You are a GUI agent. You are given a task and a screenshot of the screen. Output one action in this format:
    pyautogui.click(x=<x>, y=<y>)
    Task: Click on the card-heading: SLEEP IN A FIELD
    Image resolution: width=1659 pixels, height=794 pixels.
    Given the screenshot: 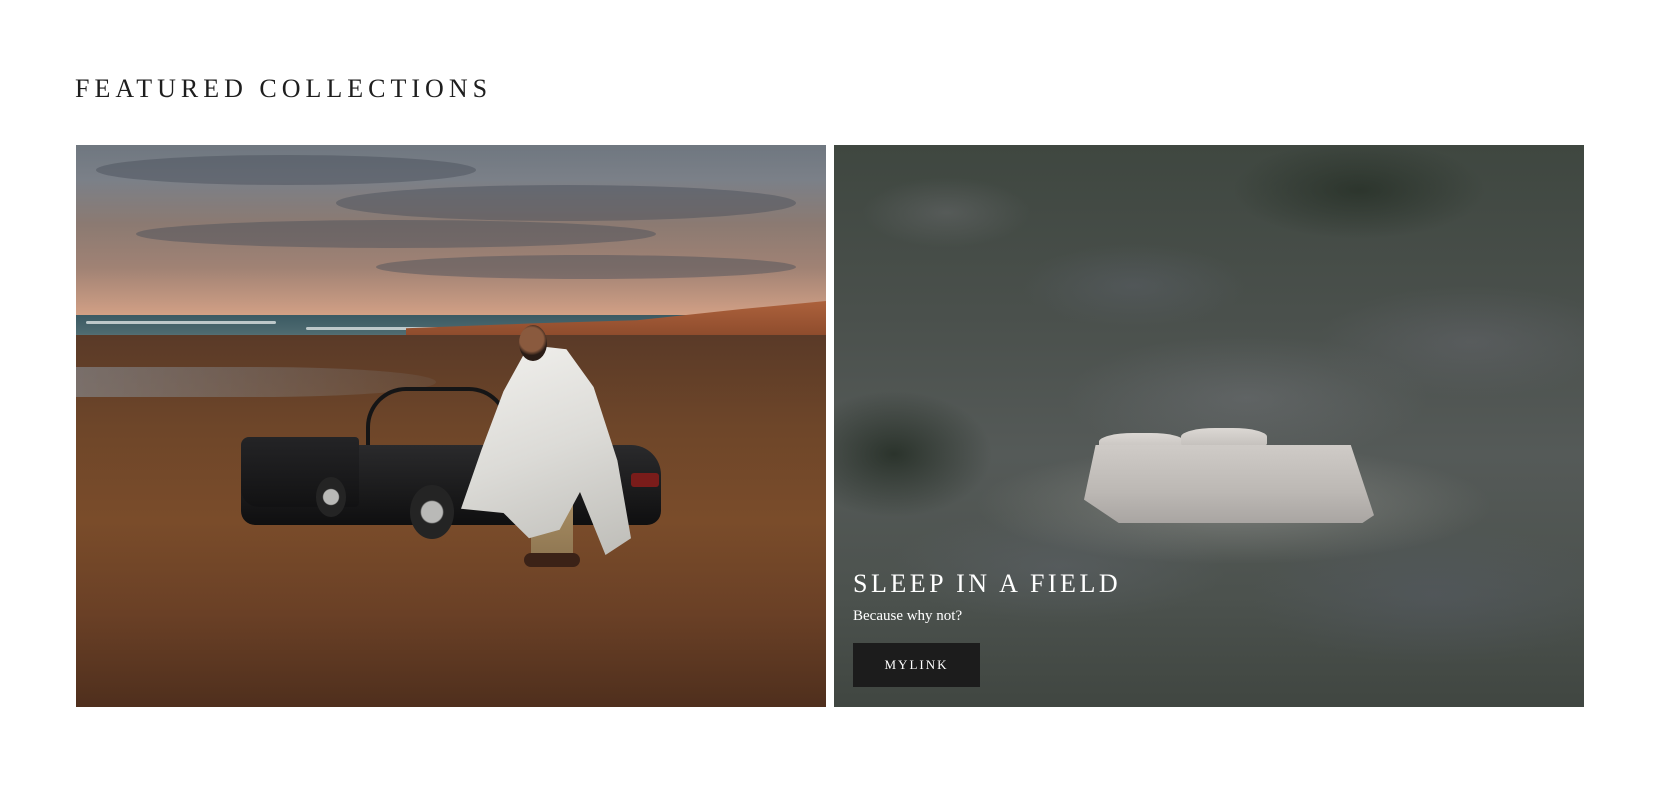 What is the action you would take?
    pyautogui.click(x=987, y=584)
    